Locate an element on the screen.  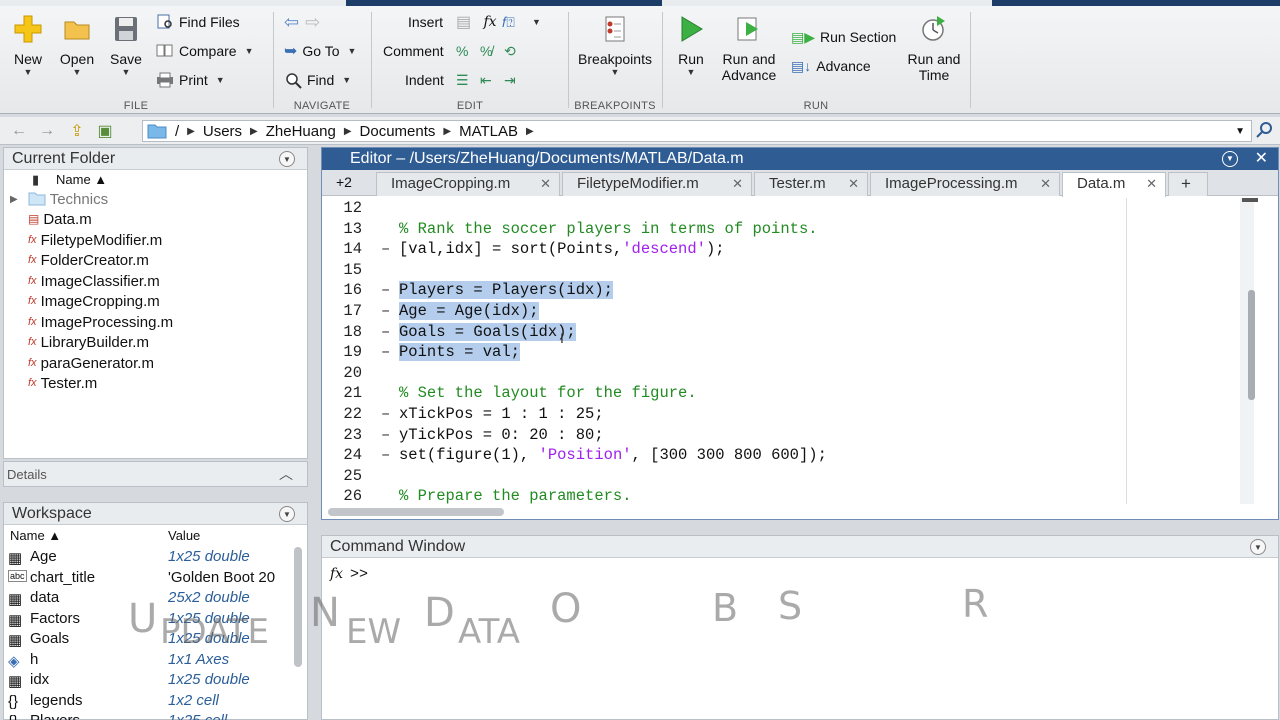
workspace-name-header: Name ▲ is located at coordinates (35, 535).